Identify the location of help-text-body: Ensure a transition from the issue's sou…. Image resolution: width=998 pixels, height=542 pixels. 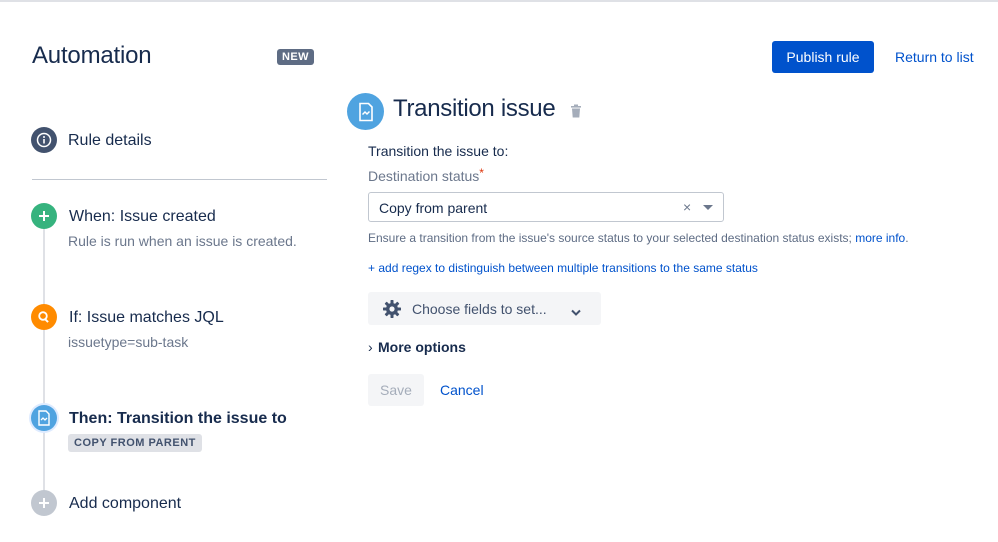
(612, 238).